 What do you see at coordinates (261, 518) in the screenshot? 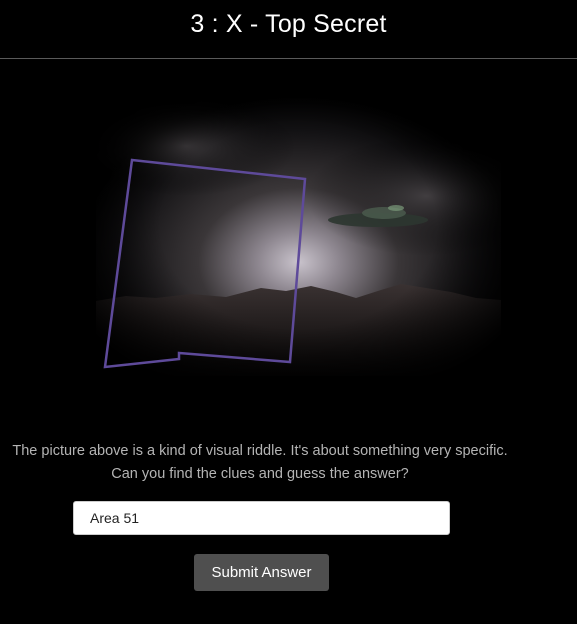
I see `answer-input` at bounding box center [261, 518].